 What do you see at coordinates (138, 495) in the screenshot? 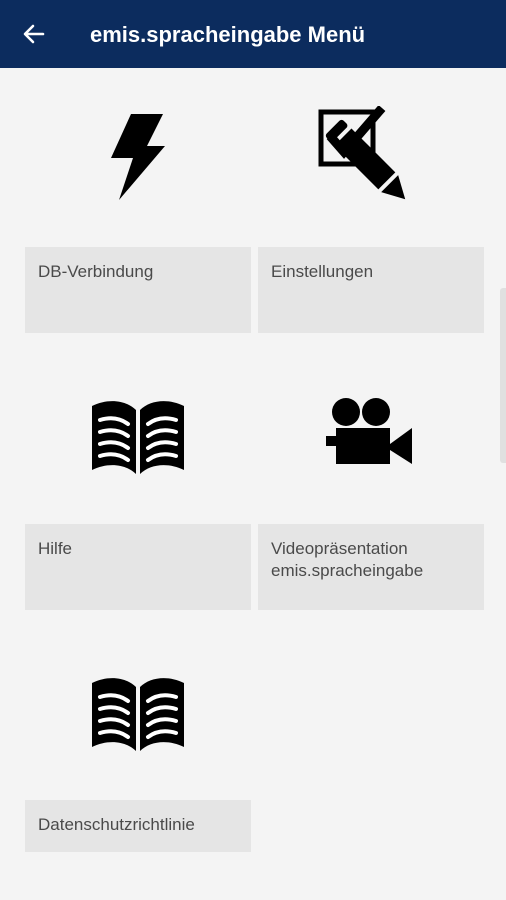
I see `menu-item-hilfe: Hilfe` at bounding box center [138, 495].